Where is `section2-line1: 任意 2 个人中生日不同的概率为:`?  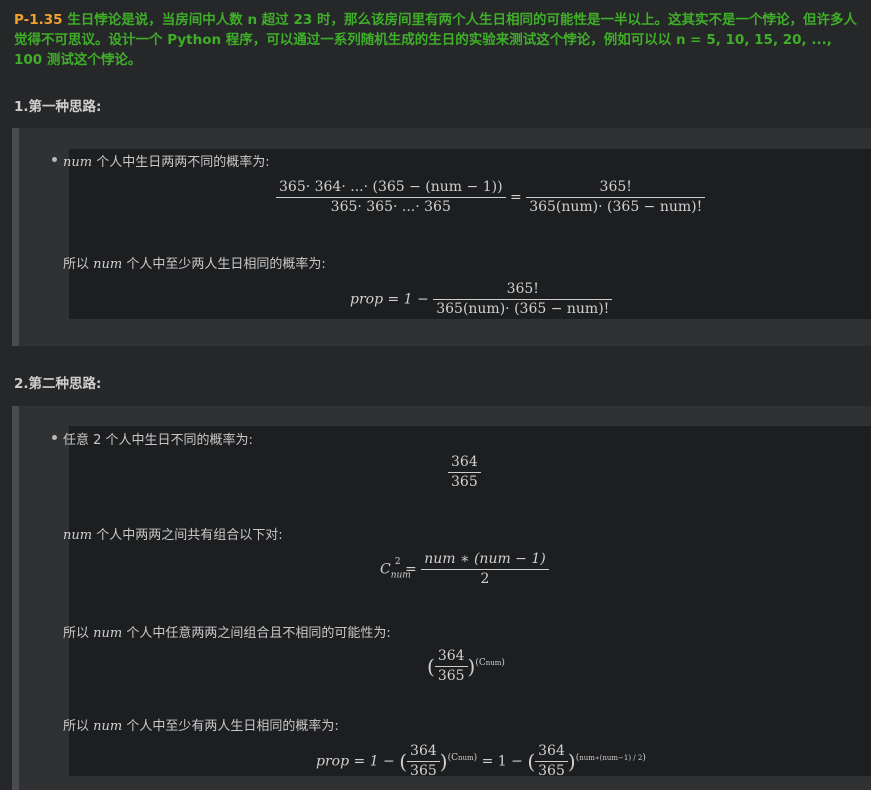
section2-line1: 任意 2 个人中生日不同的概率为: is located at coordinates (158, 440).